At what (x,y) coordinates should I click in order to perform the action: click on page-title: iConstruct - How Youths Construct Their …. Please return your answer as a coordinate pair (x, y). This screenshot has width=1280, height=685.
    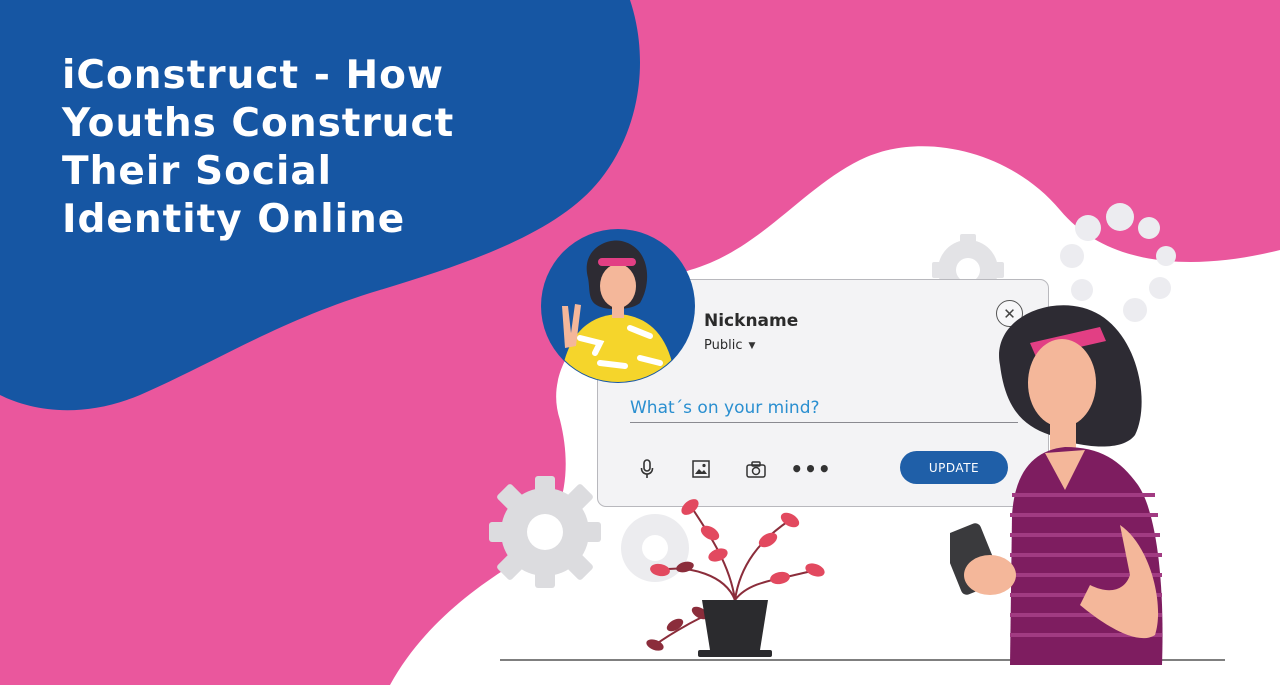
    Looking at the image, I should click on (292, 148).